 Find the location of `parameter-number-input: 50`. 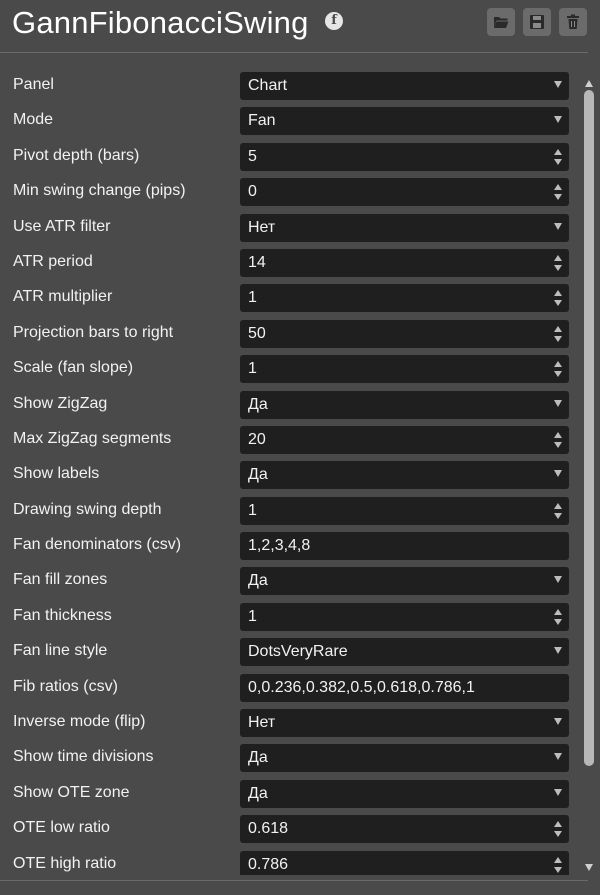

parameter-number-input: 50 is located at coordinates (404, 333).